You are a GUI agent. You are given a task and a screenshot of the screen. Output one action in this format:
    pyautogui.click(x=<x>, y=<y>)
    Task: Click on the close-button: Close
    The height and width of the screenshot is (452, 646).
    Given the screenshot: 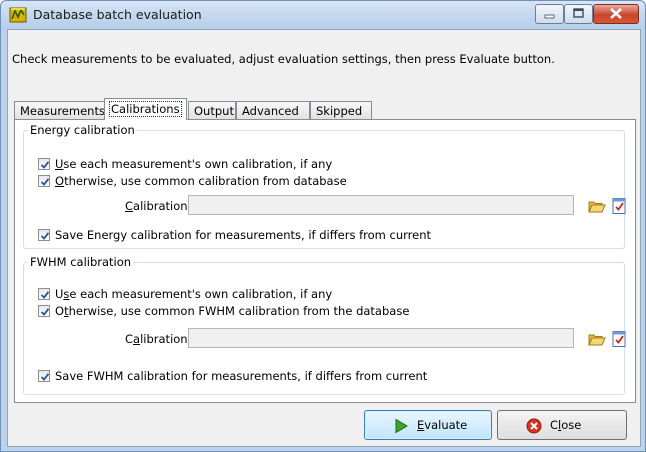 What is the action you would take?
    pyautogui.click(x=562, y=425)
    